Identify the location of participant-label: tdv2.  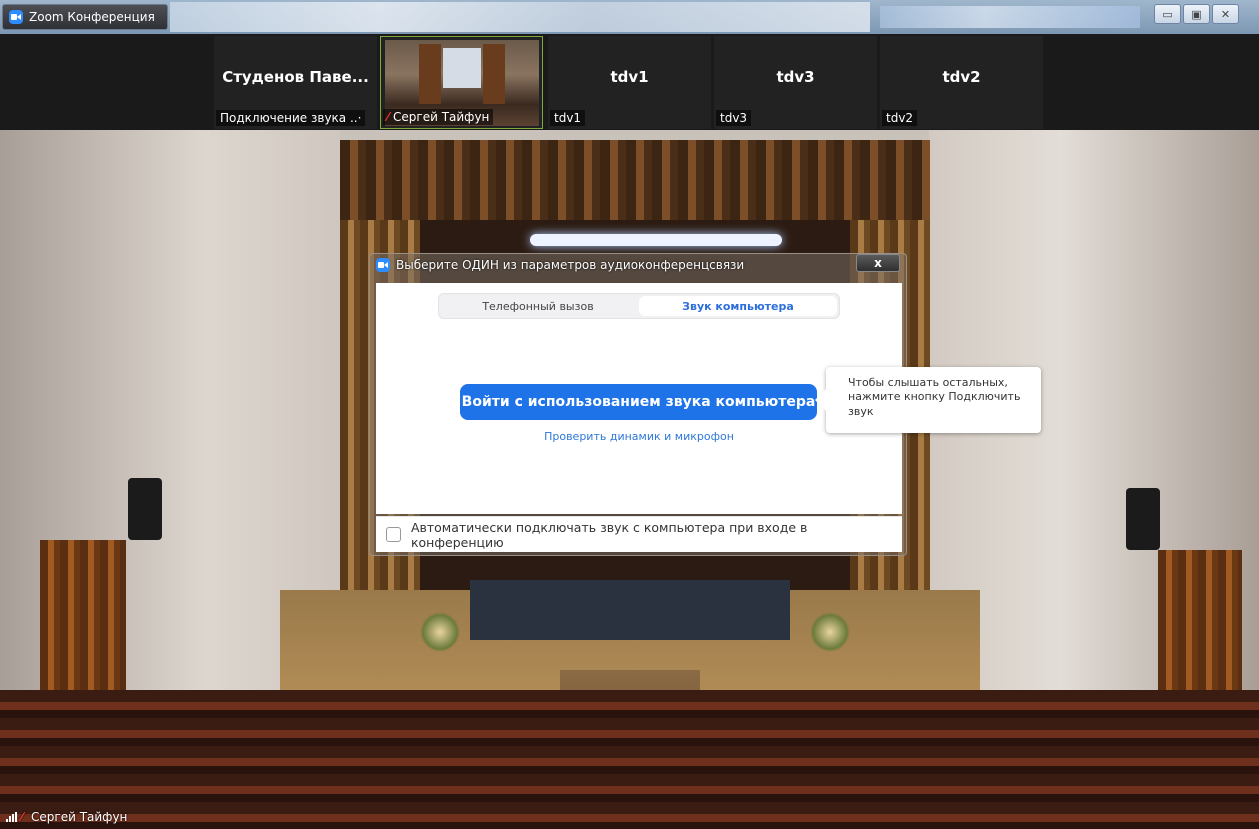
(900, 118).